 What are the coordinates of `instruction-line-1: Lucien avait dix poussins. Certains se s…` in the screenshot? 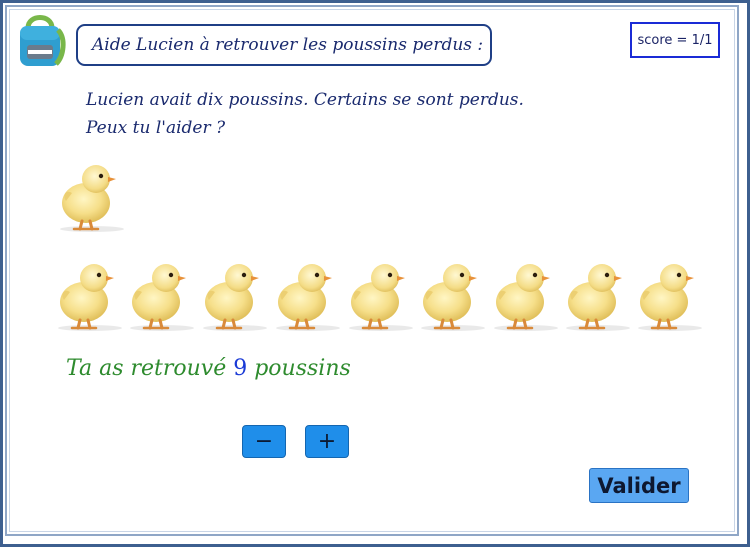 It's located at (305, 100).